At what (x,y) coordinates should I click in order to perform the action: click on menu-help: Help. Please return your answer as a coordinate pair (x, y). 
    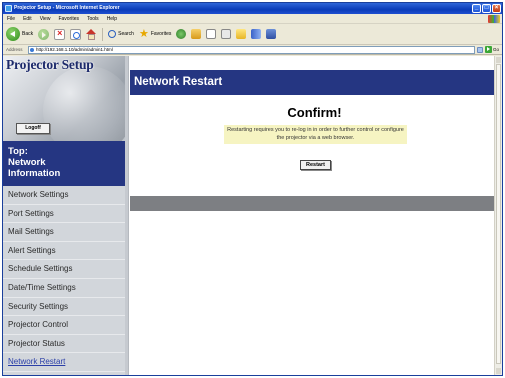
    Looking at the image, I should click on (112, 18).